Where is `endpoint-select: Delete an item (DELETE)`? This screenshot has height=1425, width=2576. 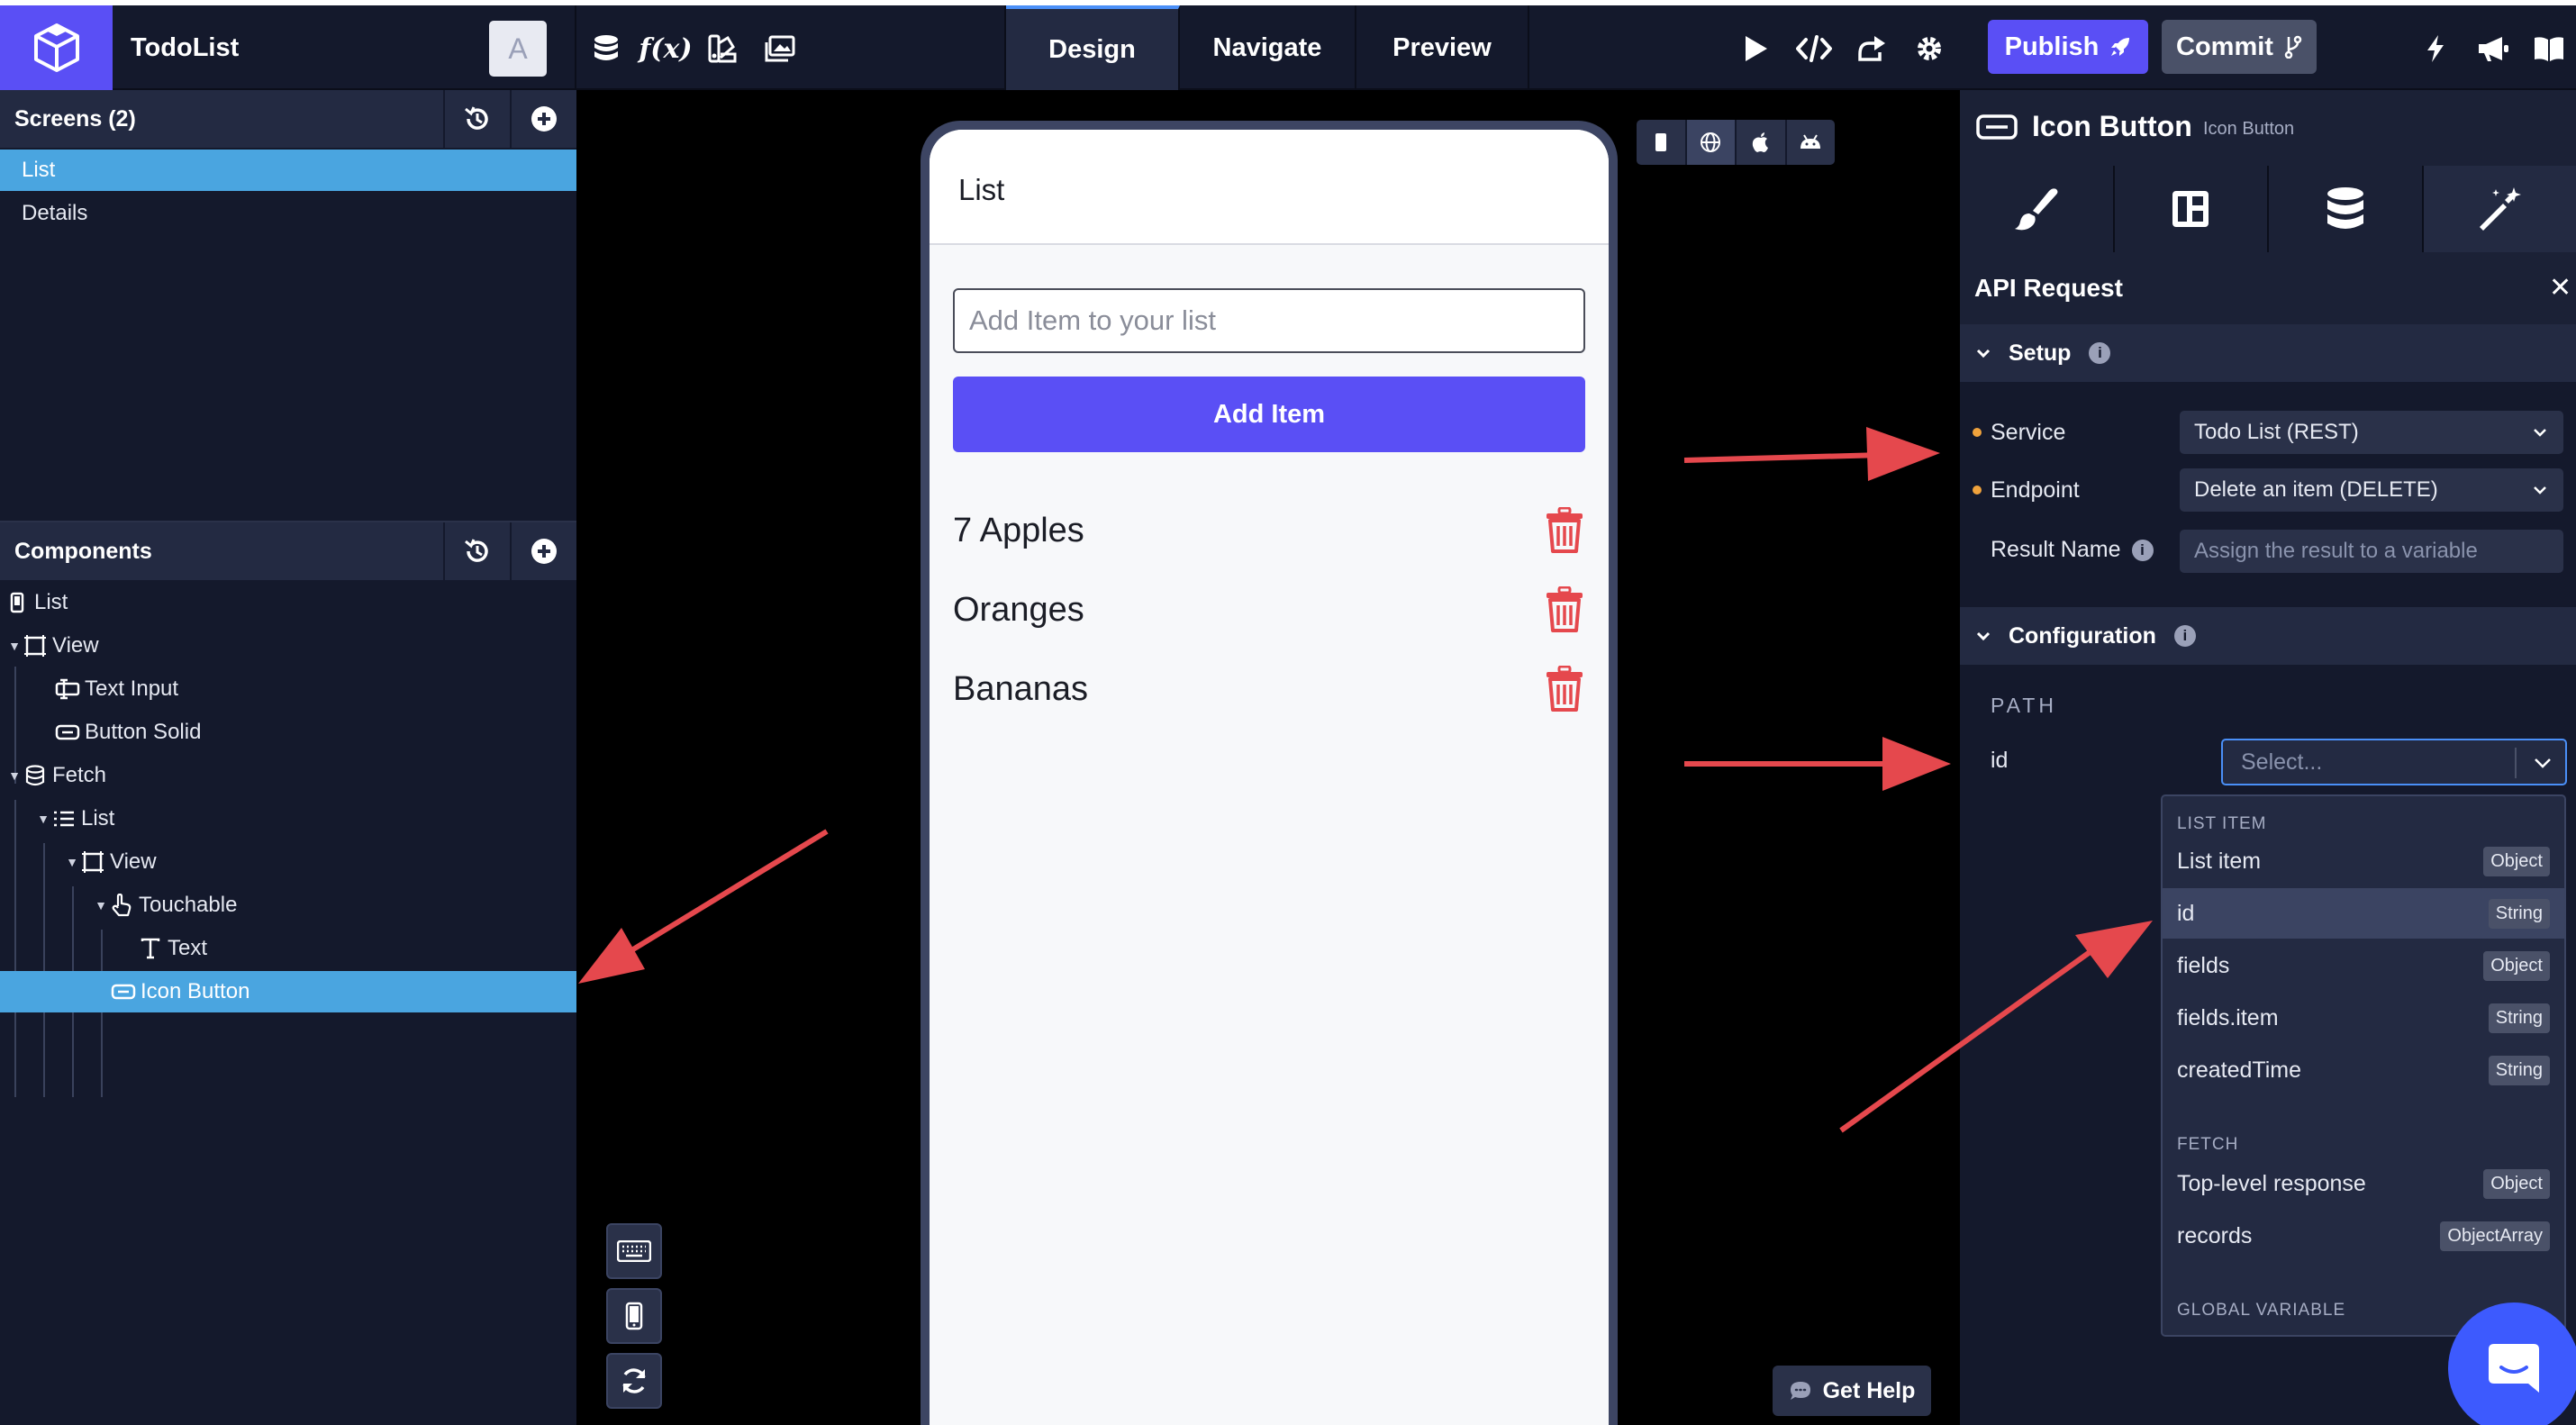
endpoint-select: Delete an item (DELETE) is located at coordinates (2371, 490).